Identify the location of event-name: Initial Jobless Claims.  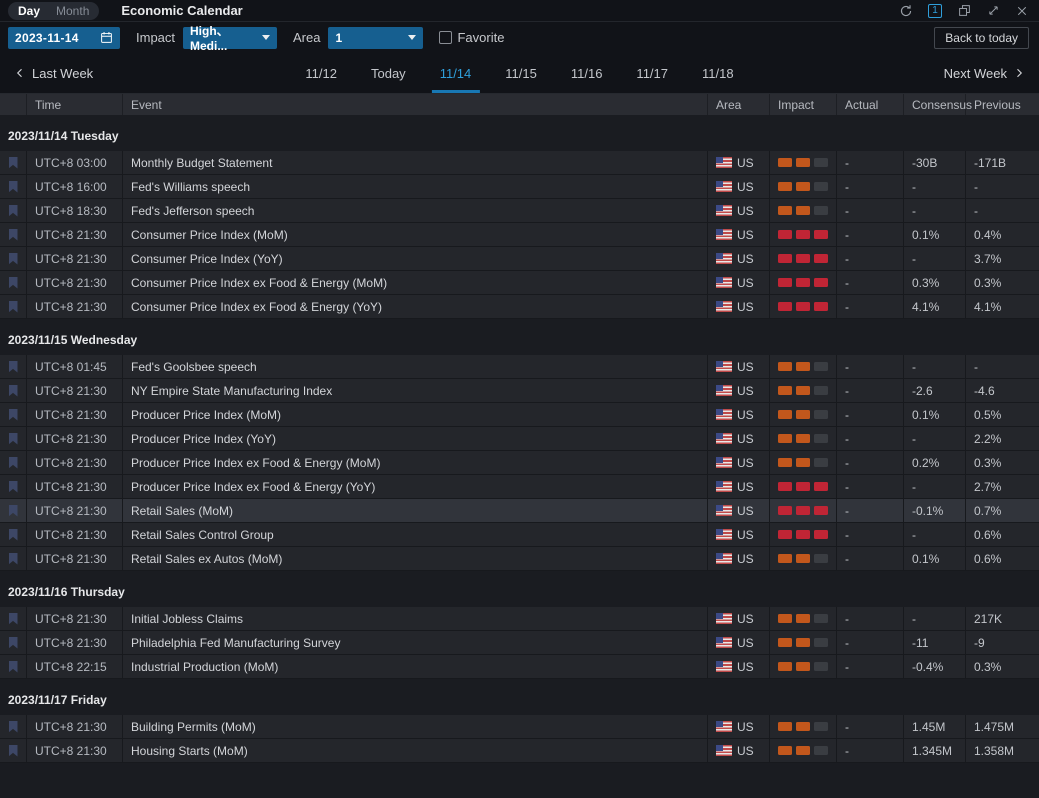
(415, 618).